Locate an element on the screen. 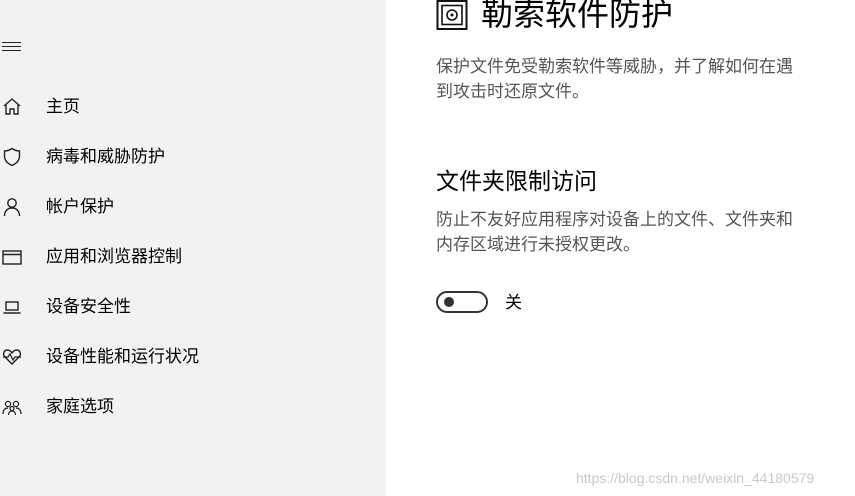 The image size is (855, 496). toggle-knob is located at coordinates (449, 302).